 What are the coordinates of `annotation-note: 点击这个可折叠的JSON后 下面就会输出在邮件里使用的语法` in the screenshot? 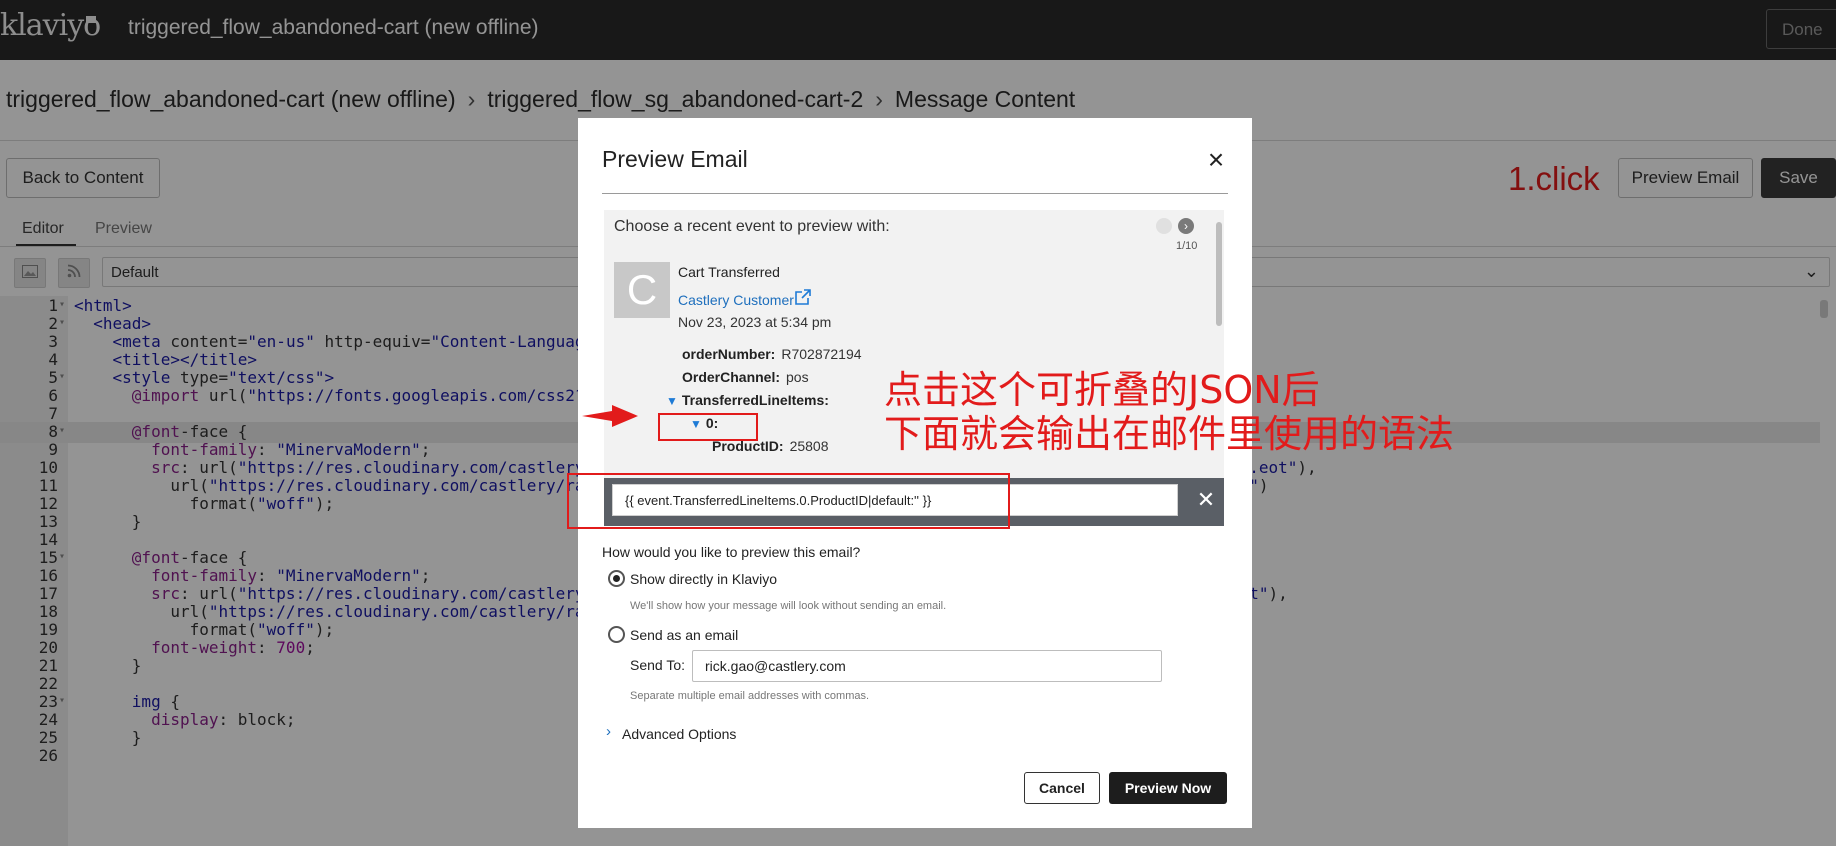 It's located at (1169, 412).